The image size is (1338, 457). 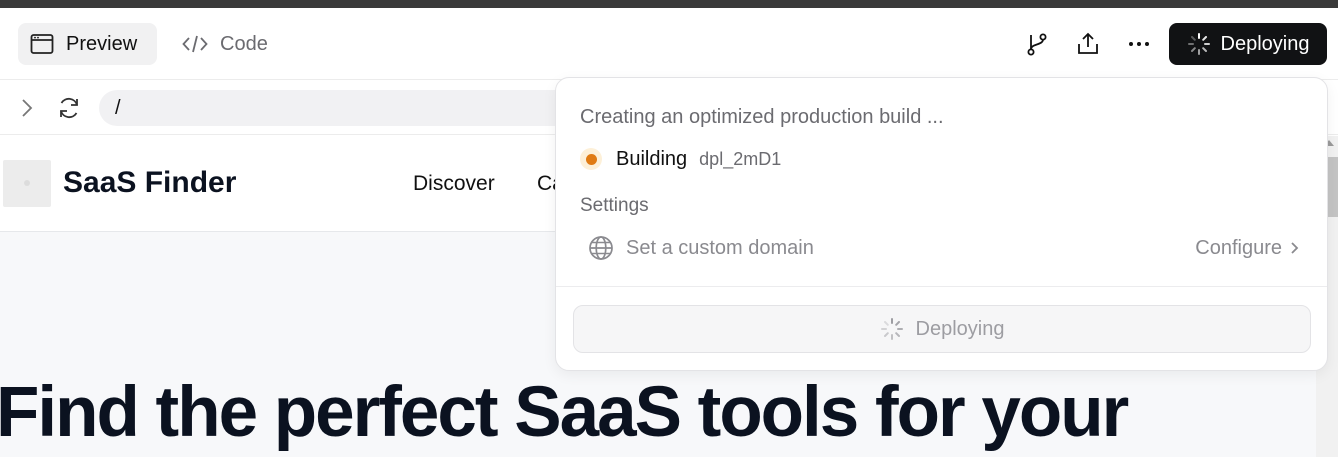 I want to click on hero-heading: Find the perfect SaaS tools for your, so click(x=564, y=412).